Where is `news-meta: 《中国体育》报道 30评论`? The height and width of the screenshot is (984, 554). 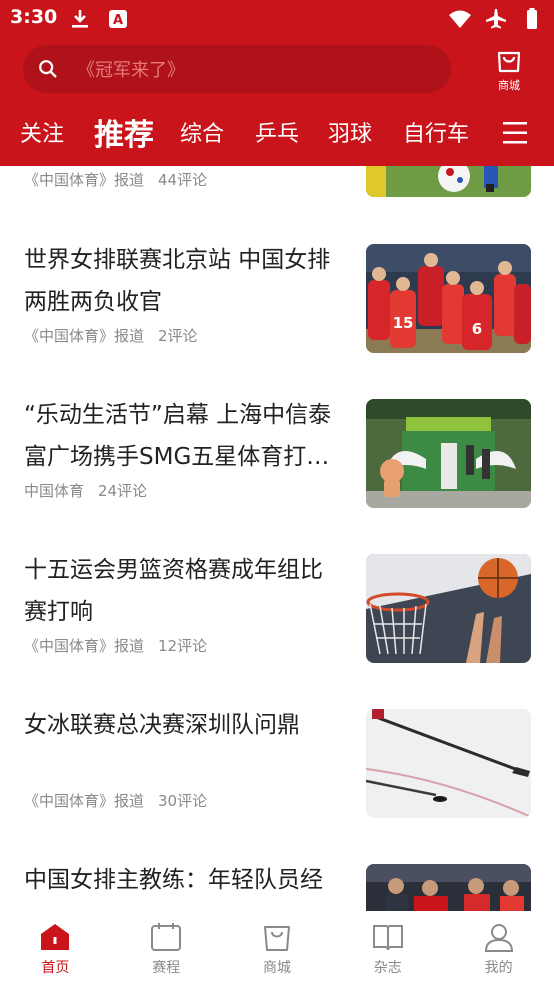 news-meta: 《中国体育》报道 30评论 is located at coordinates (115, 800).